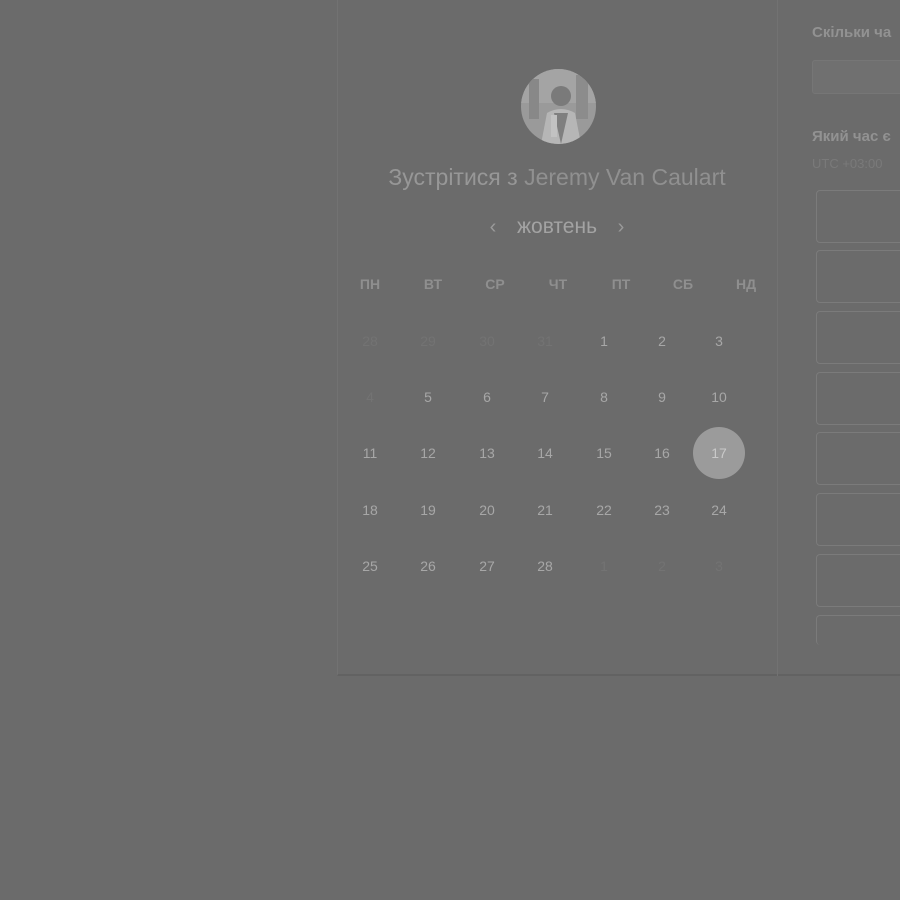 Image resolution: width=900 pixels, height=900 pixels. What do you see at coordinates (495, 284) in the screenshot?
I see `weekday-label: СР` at bounding box center [495, 284].